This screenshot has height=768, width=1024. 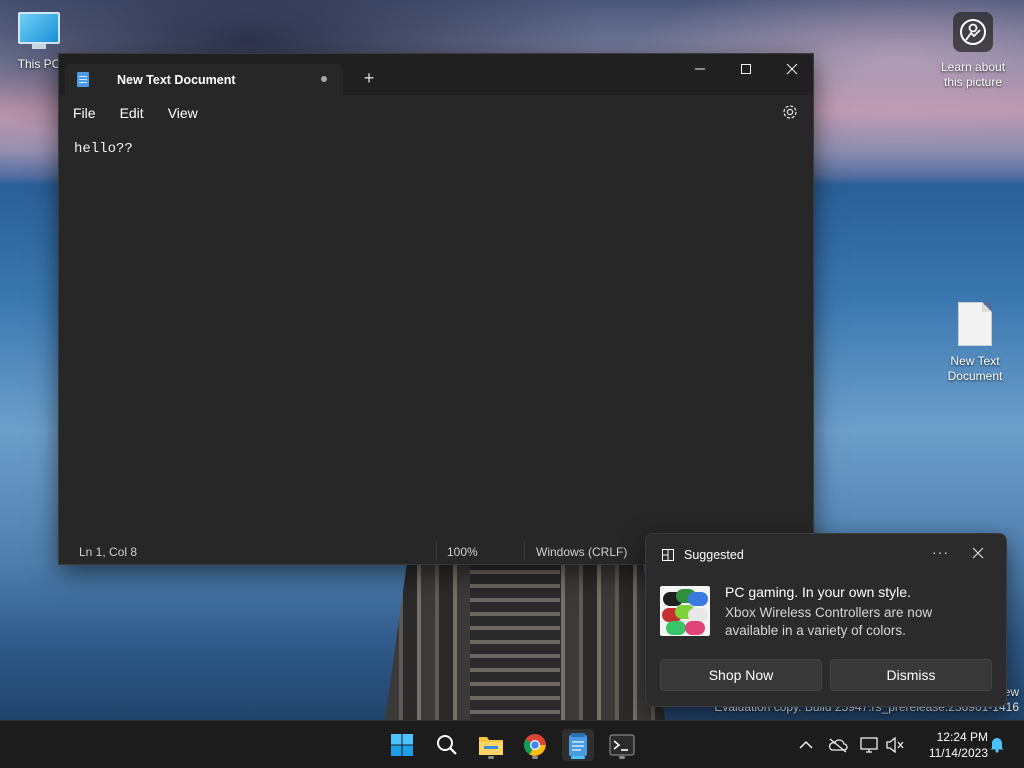 I want to click on show-hidden-icons-button, so click(x=806, y=745).